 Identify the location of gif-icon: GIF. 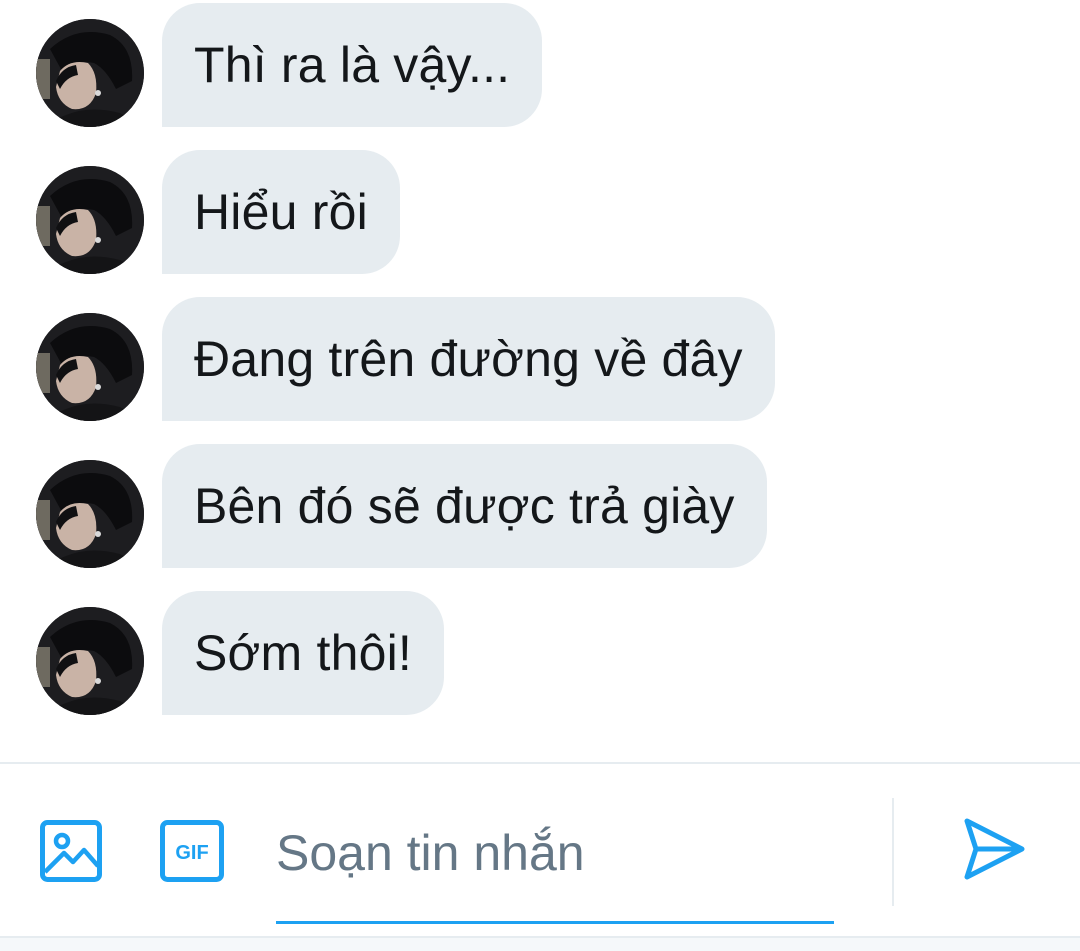
(192, 851).